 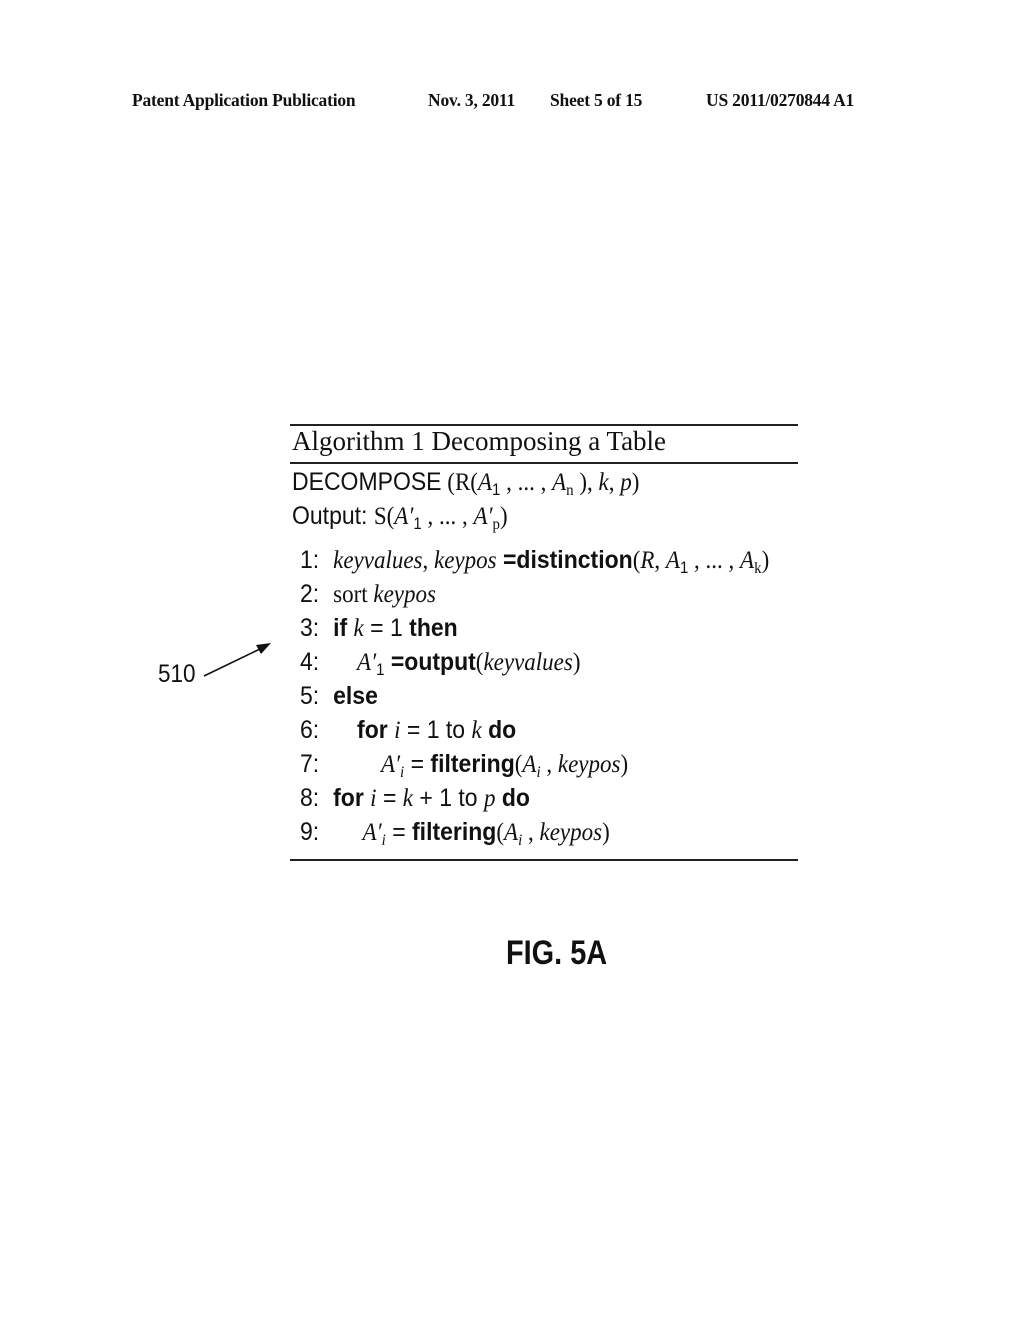 I want to click on step-number: 9:, so click(x=310, y=832).